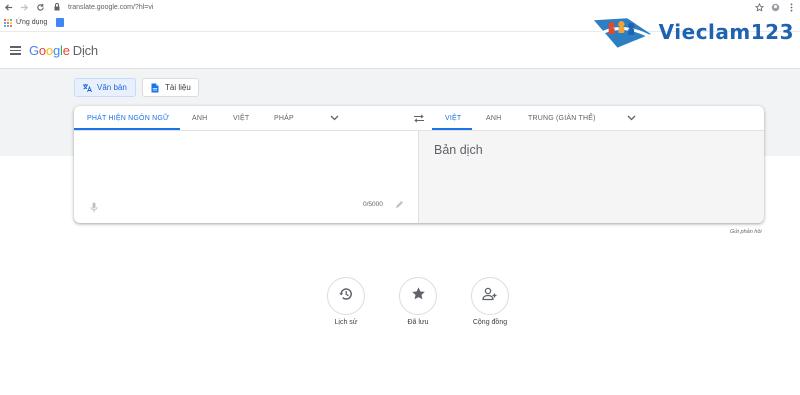  I want to click on community-button: Cộng đồng, so click(490, 301).